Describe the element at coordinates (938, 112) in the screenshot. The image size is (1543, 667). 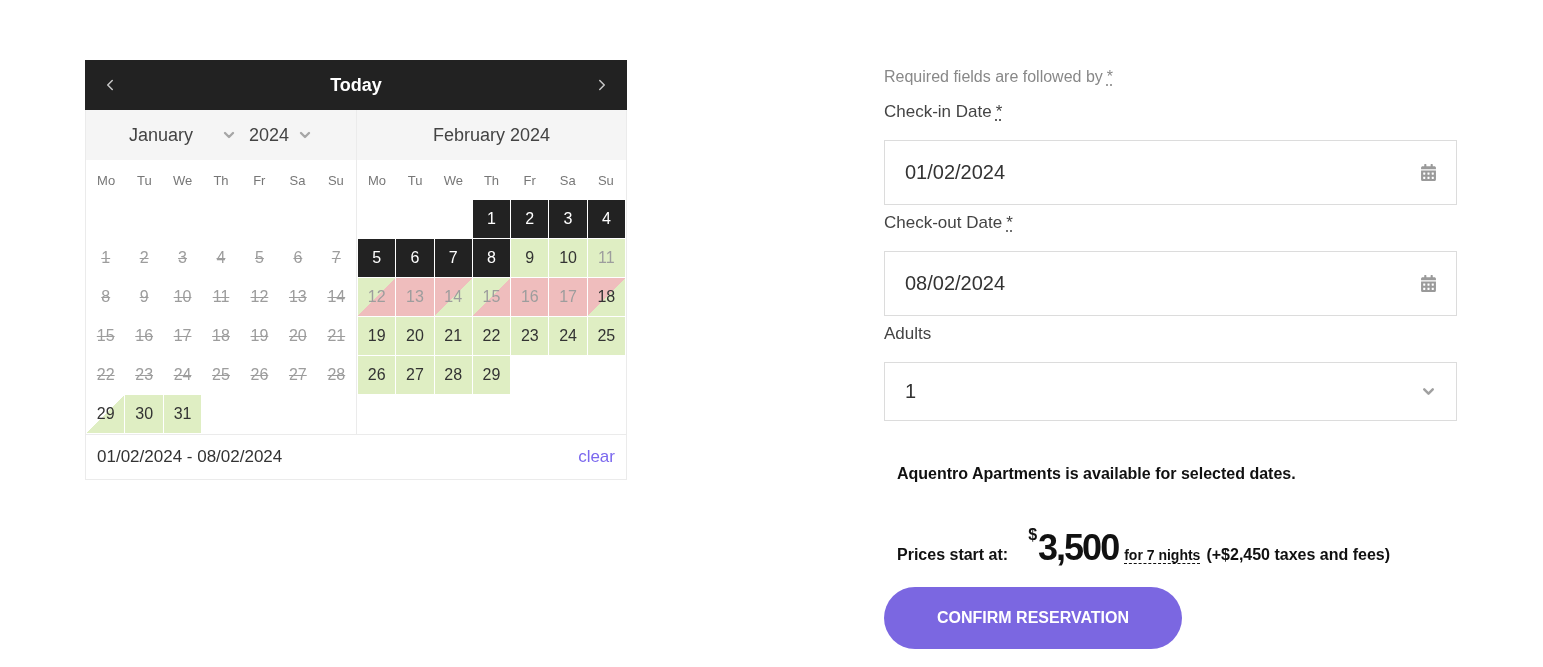
I see `field-label: Check-in Date` at that location.